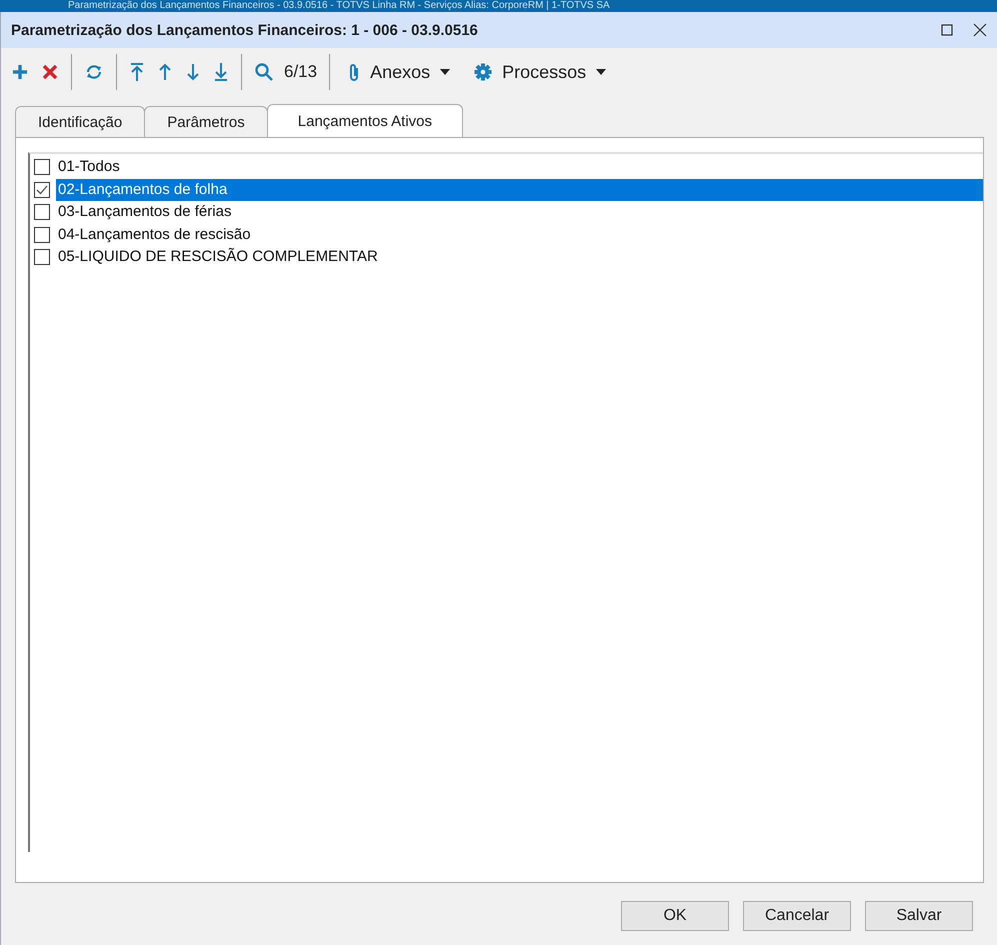  Describe the element at coordinates (919, 916) in the screenshot. I see `dialog-button: Salvar` at that location.